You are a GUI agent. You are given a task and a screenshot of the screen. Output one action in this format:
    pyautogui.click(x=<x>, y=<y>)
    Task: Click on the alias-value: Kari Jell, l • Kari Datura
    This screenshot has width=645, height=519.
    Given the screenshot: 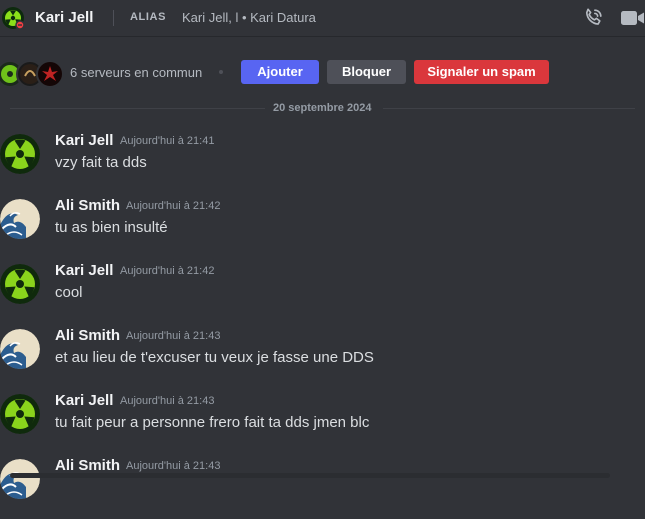 What is the action you would take?
    pyautogui.click(x=249, y=17)
    